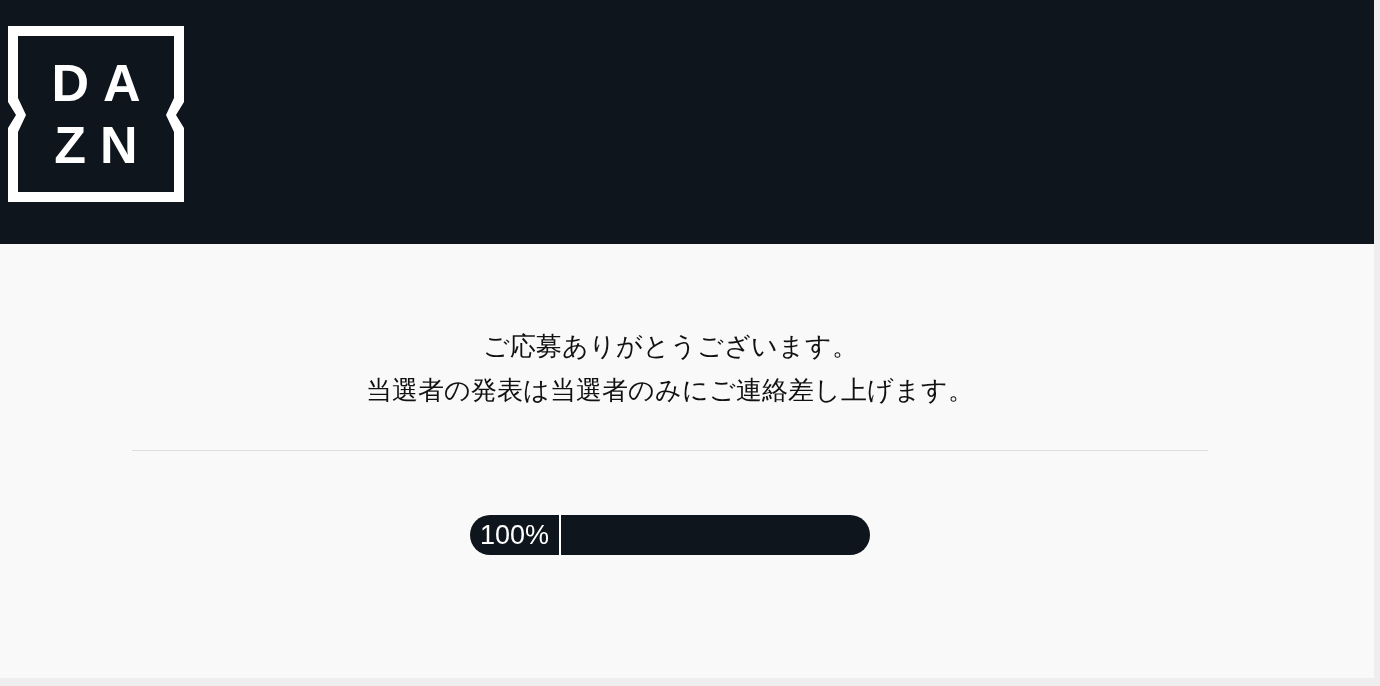  What do you see at coordinates (670, 390) in the screenshot?
I see `message-text: 当選者の発表は当選者のみにご連絡差し上げます。` at bounding box center [670, 390].